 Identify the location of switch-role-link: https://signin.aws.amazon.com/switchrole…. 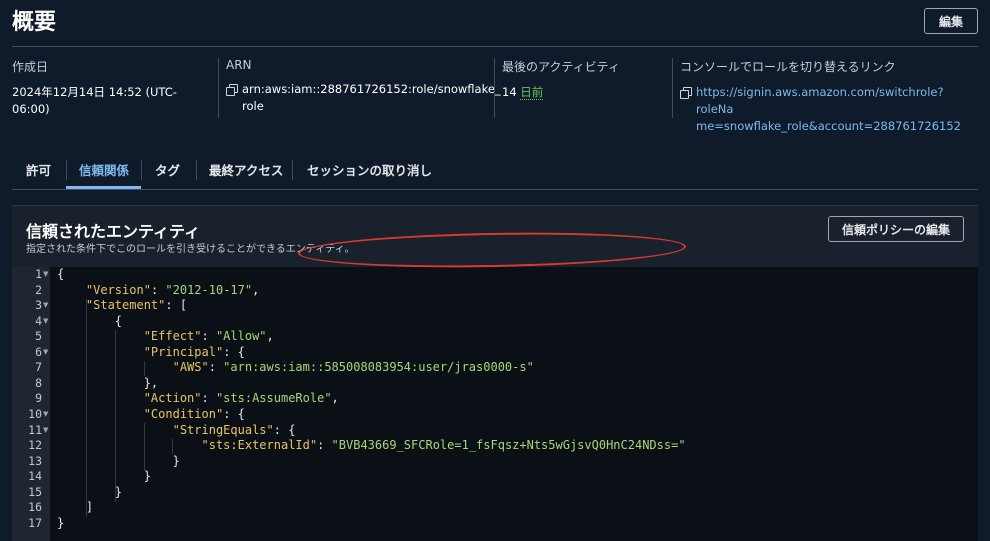
(838, 109).